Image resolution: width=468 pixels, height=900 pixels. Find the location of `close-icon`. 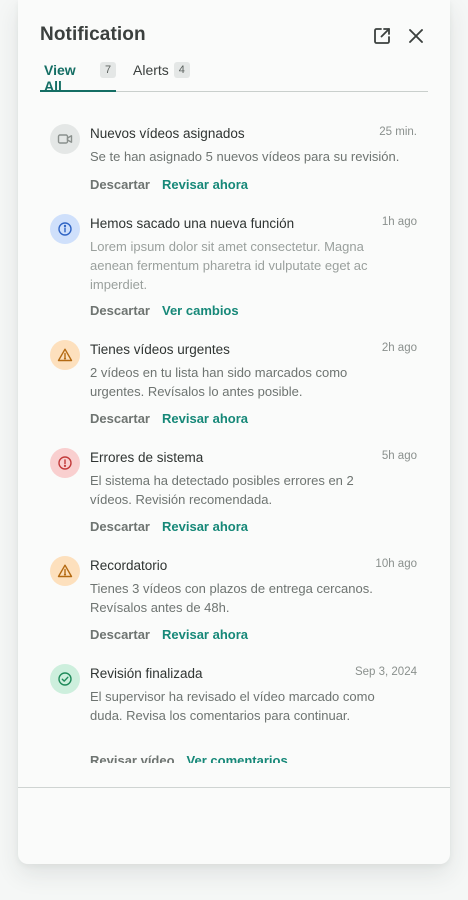

close-icon is located at coordinates (416, 36).